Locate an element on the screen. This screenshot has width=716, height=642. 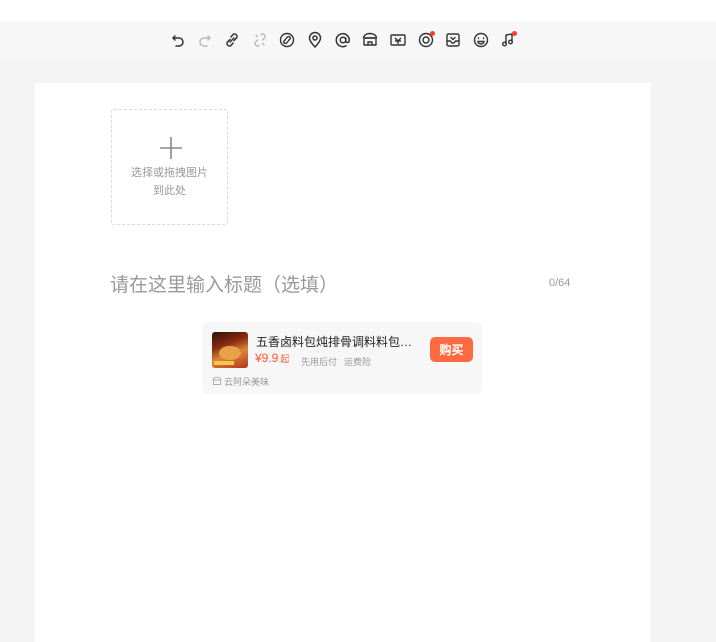
shop-name: 云阿朵美味 is located at coordinates (240, 381).